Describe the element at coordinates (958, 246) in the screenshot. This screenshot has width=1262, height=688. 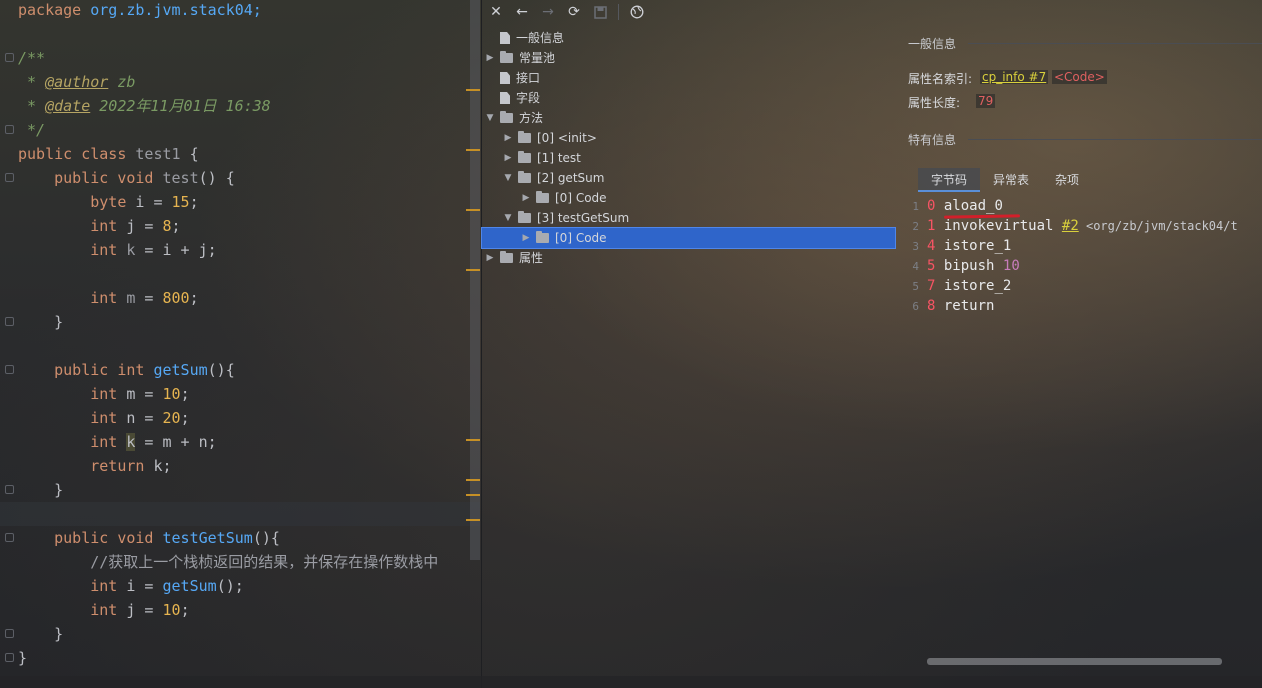
I see `bytecode-line: 34 istore_1` at that location.